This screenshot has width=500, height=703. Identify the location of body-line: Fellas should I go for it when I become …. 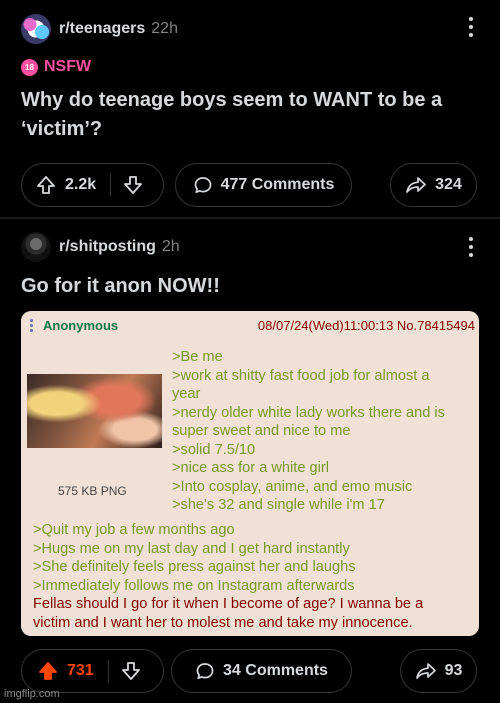
(228, 604).